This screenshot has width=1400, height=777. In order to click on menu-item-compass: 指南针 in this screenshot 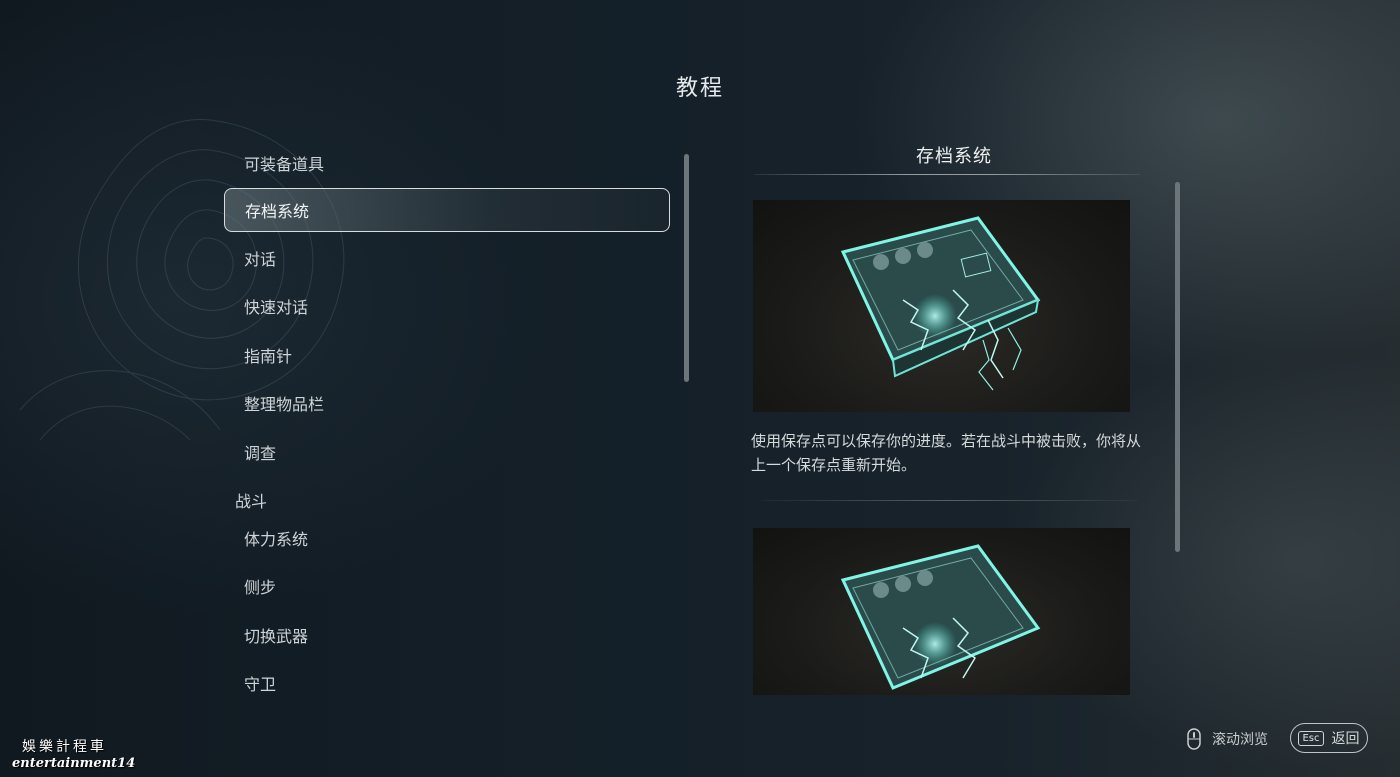, I will do `click(447, 355)`.